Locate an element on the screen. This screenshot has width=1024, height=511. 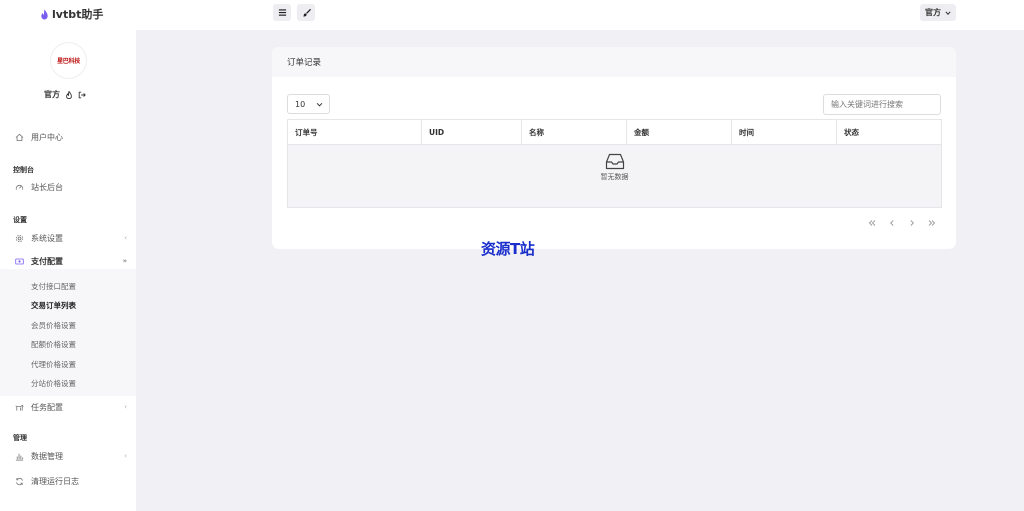
payment-icon is located at coordinates (19, 261).